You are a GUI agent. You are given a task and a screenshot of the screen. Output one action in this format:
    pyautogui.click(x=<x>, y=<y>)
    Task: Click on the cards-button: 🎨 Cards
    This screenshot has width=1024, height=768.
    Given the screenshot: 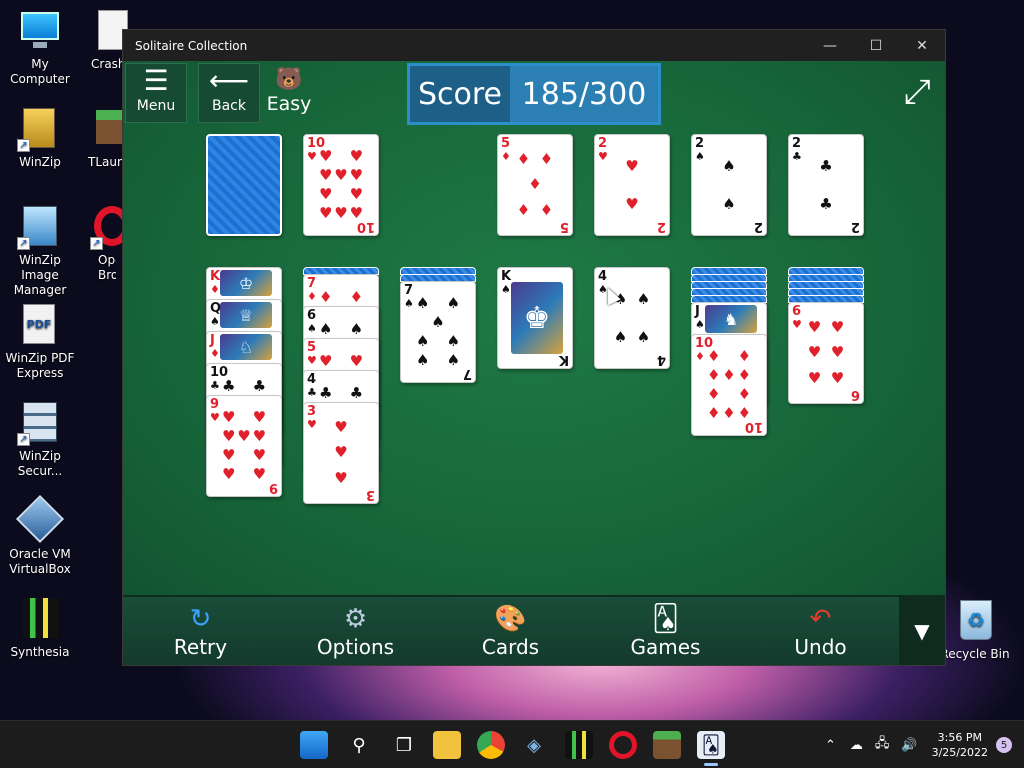 What is the action you would take?
    pyautogui.click(x=510, y=631)
    